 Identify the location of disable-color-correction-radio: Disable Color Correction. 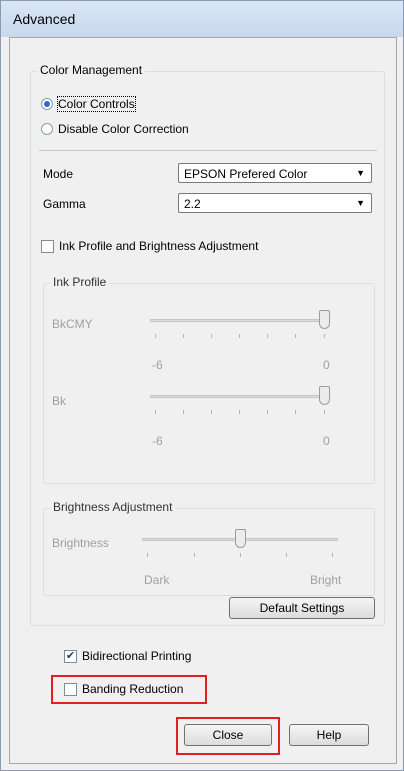
(115, 129).